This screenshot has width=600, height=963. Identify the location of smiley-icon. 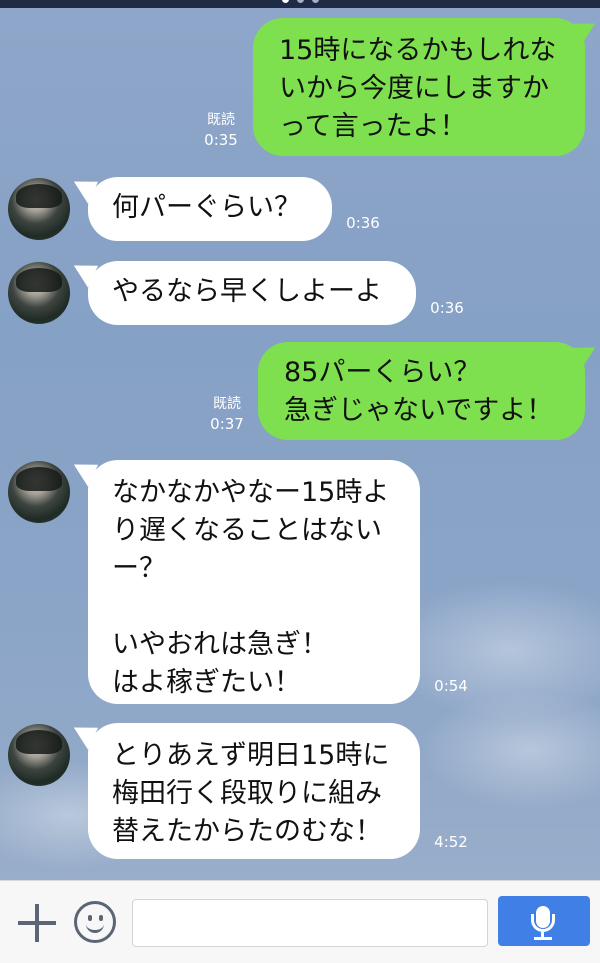
(95, 922).